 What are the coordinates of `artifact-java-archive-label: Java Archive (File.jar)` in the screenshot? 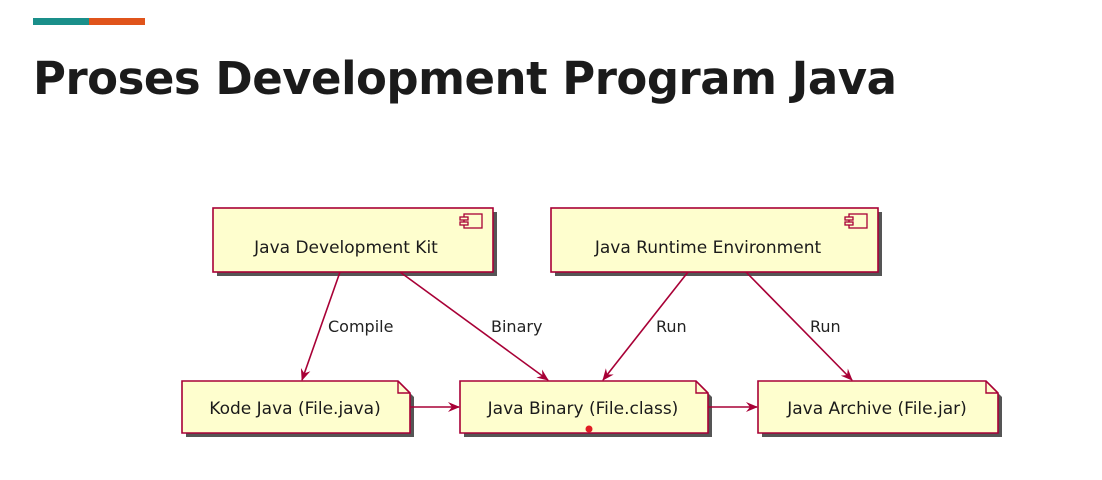 It's located at (876, 409).